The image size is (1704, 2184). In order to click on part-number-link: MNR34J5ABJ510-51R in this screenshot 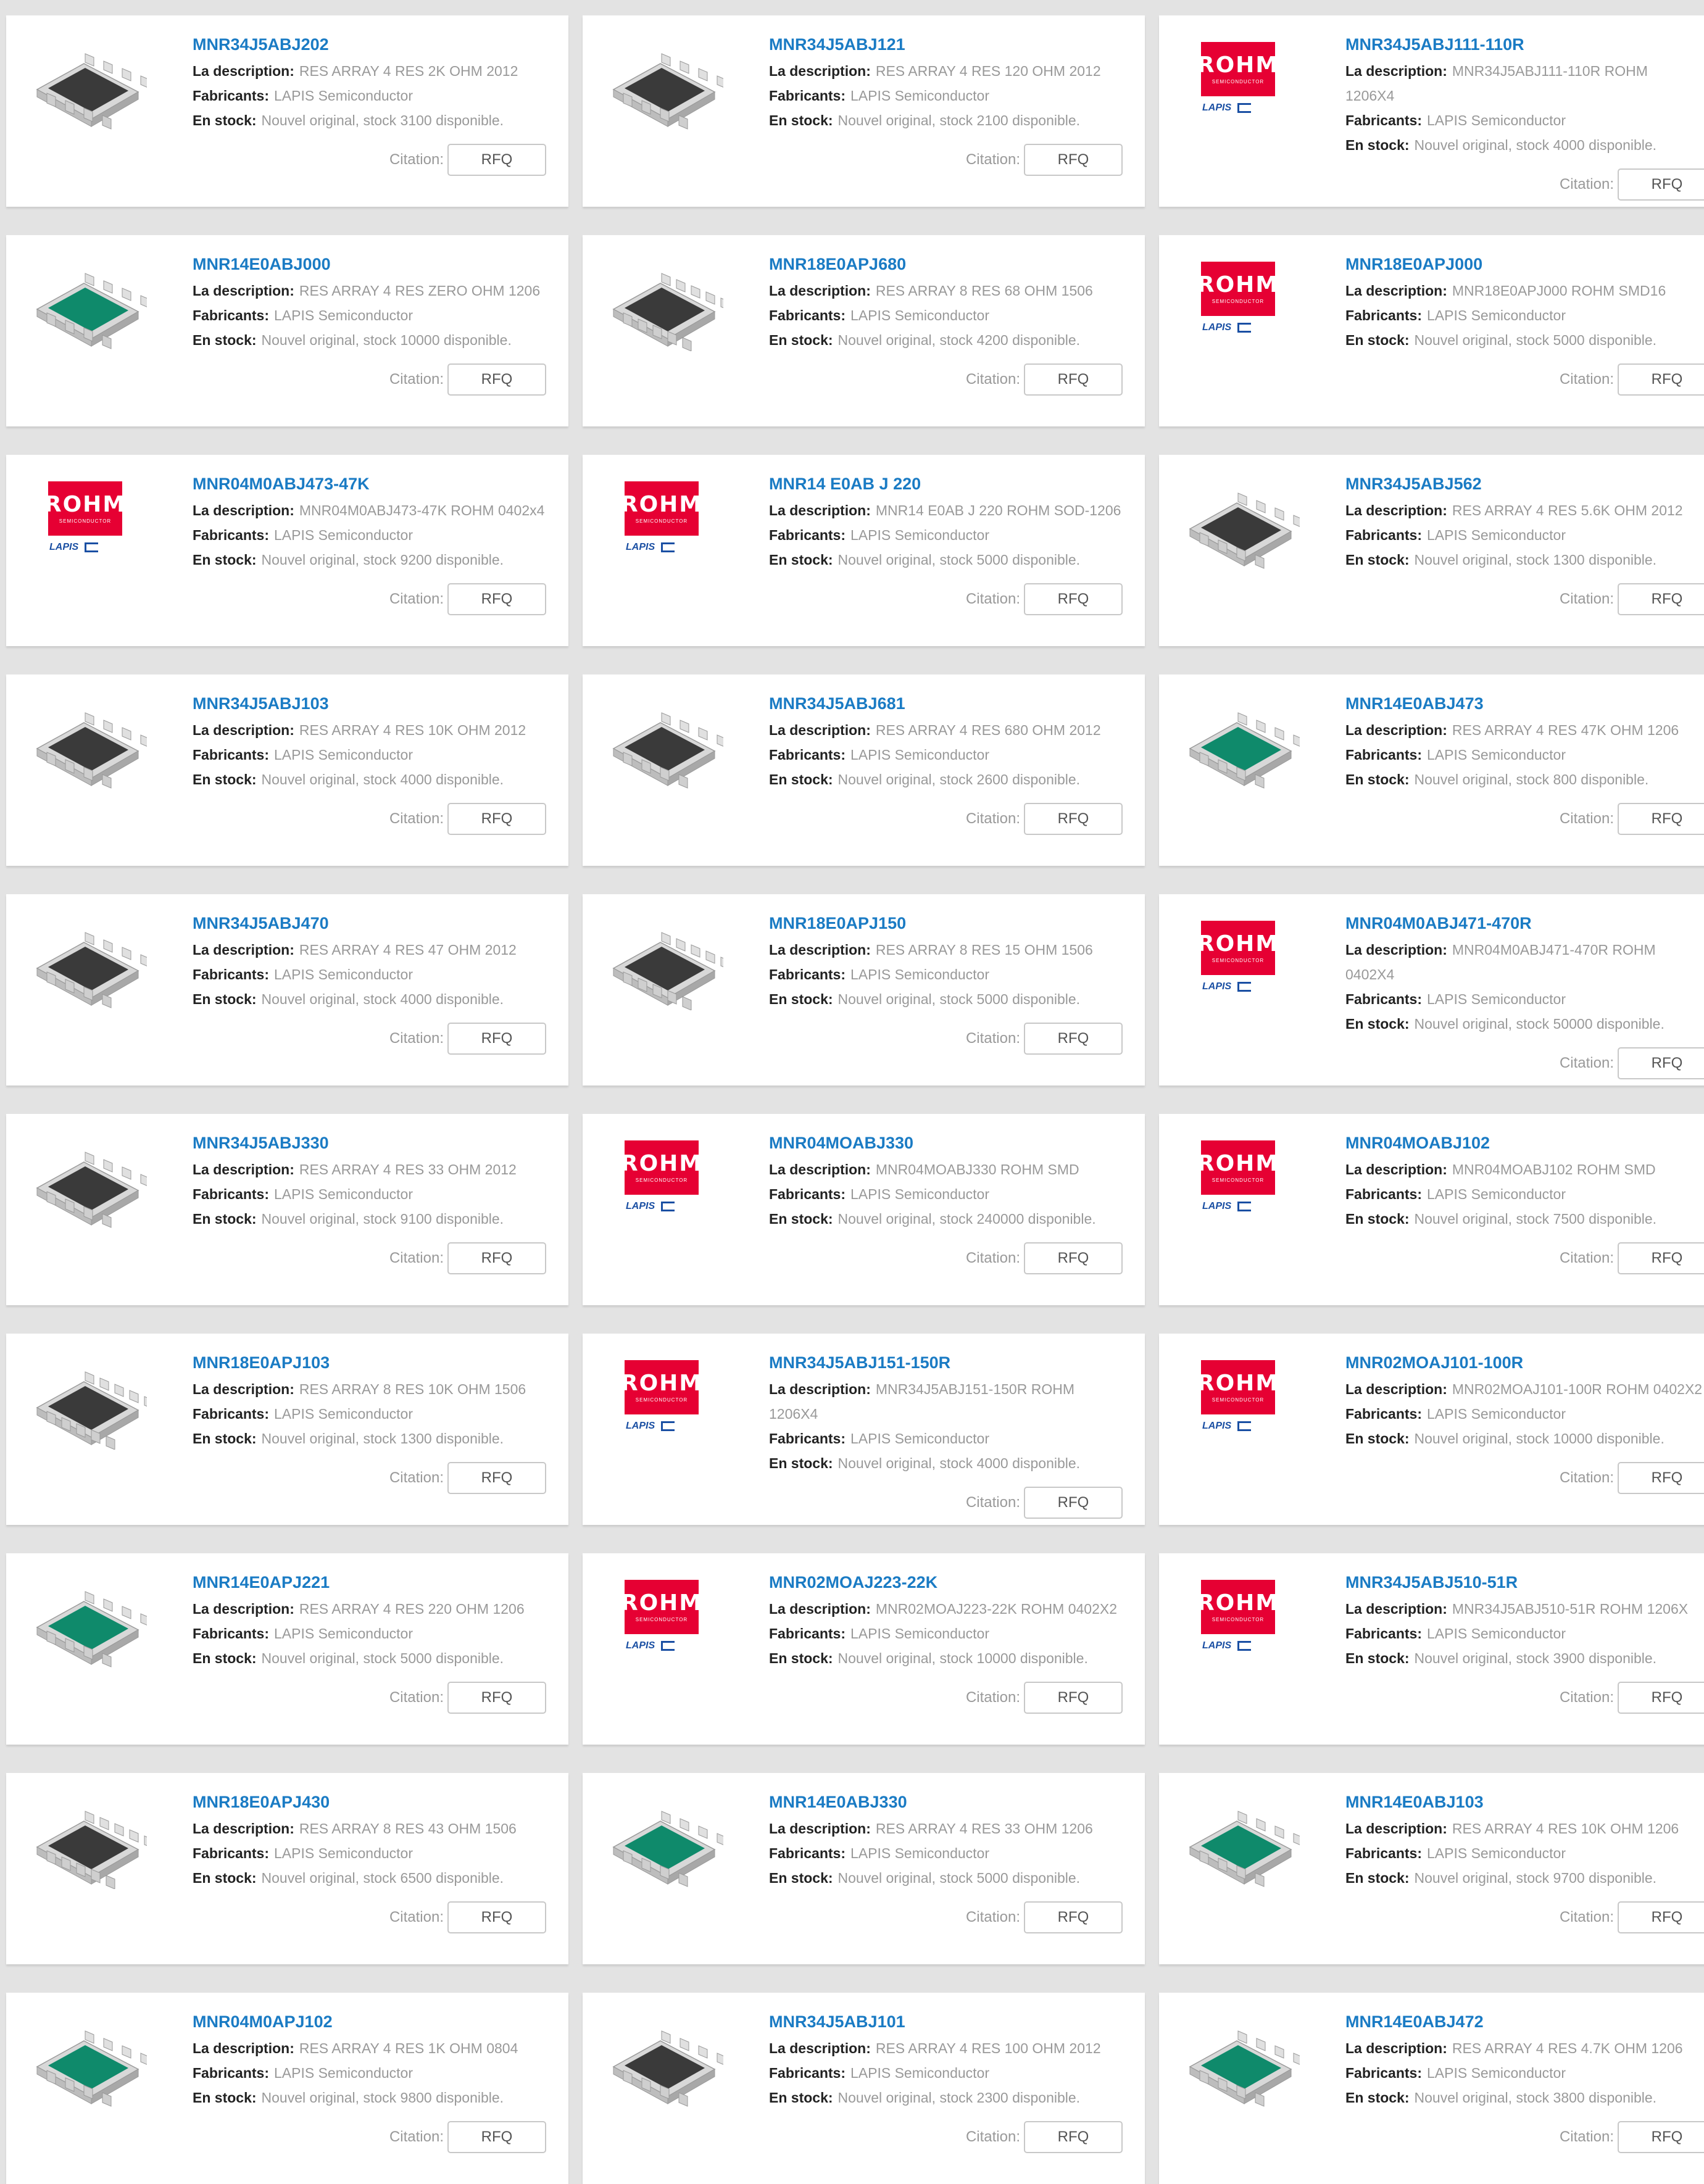, I will do `click(1524, 1582)`.